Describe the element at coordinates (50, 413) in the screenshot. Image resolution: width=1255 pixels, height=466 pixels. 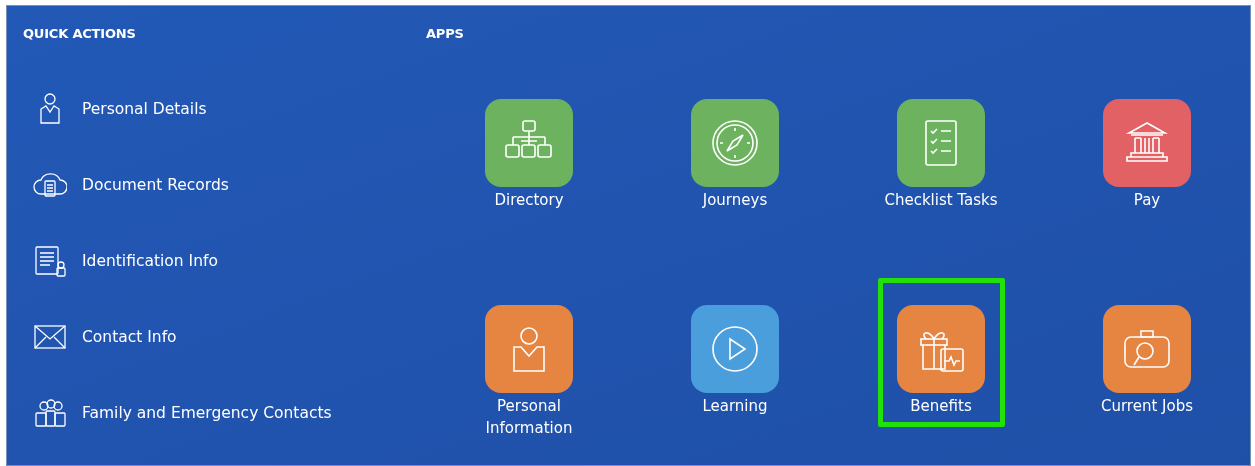
I see `people-icon` at that location.